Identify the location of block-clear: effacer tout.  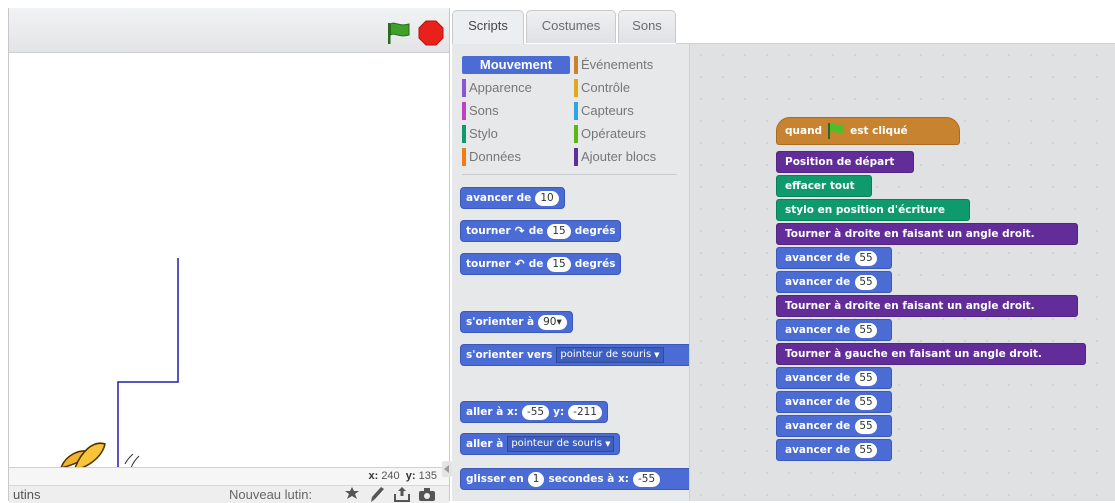
(824, 186).